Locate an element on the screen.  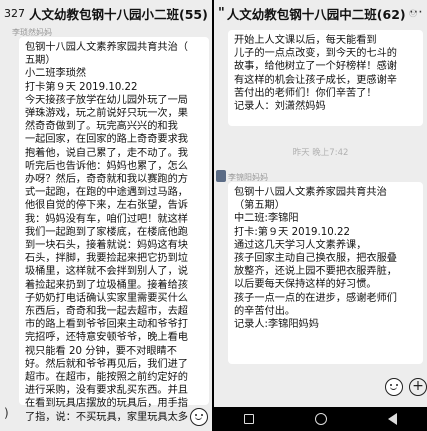
message-line: 故事，给他树立了一个好榜样！感谢 is located at coordinates (315, 67).